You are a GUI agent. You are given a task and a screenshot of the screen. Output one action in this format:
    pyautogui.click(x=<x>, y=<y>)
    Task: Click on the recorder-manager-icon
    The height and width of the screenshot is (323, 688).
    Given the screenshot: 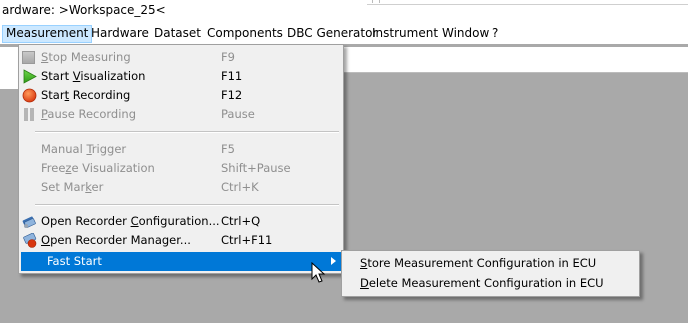 What is the action you would take?
    pyautogui.click(x=30, y=240)
    